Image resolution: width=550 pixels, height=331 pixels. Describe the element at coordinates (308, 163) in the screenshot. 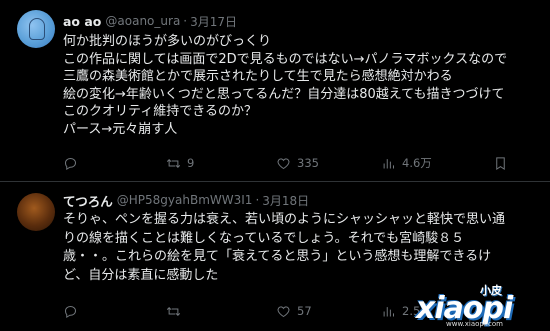

I see `like-count: 335` at that location.